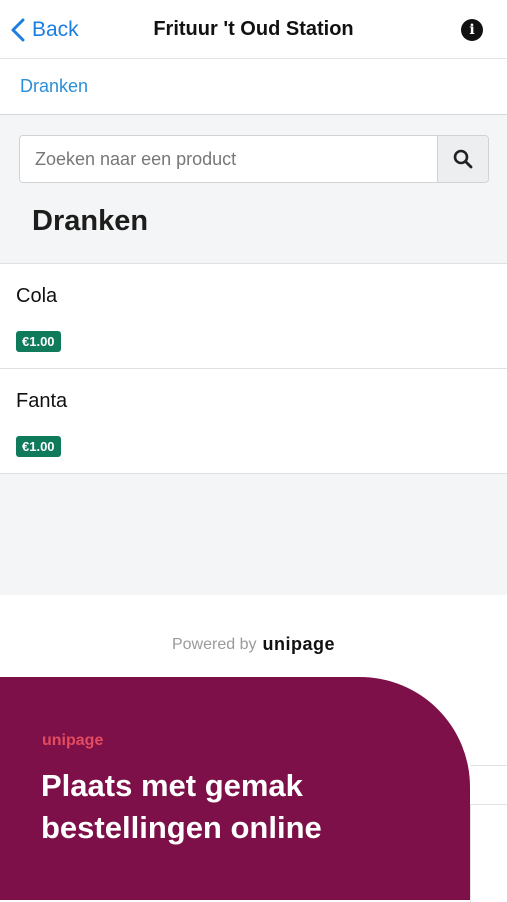 The width and height of the screenshot is (507, 902). What do you see at coordinates (488, 833) in the screenshot?
I see `background-frame` at bounding box center [488, 833].